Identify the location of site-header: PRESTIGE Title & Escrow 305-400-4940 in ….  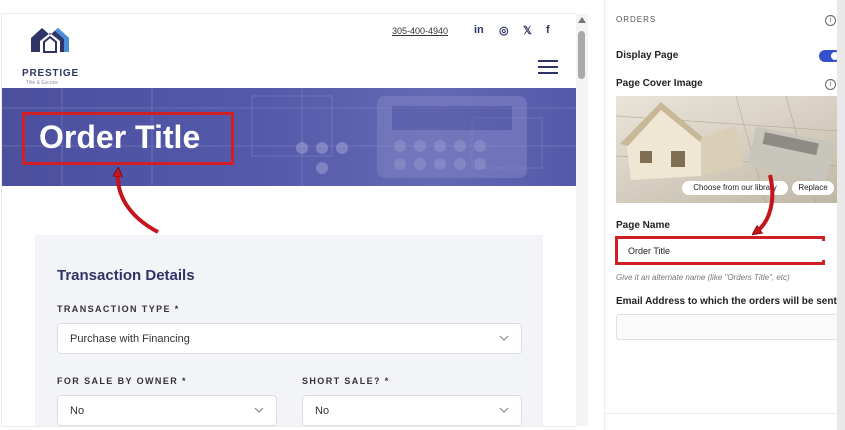
(289, 51).